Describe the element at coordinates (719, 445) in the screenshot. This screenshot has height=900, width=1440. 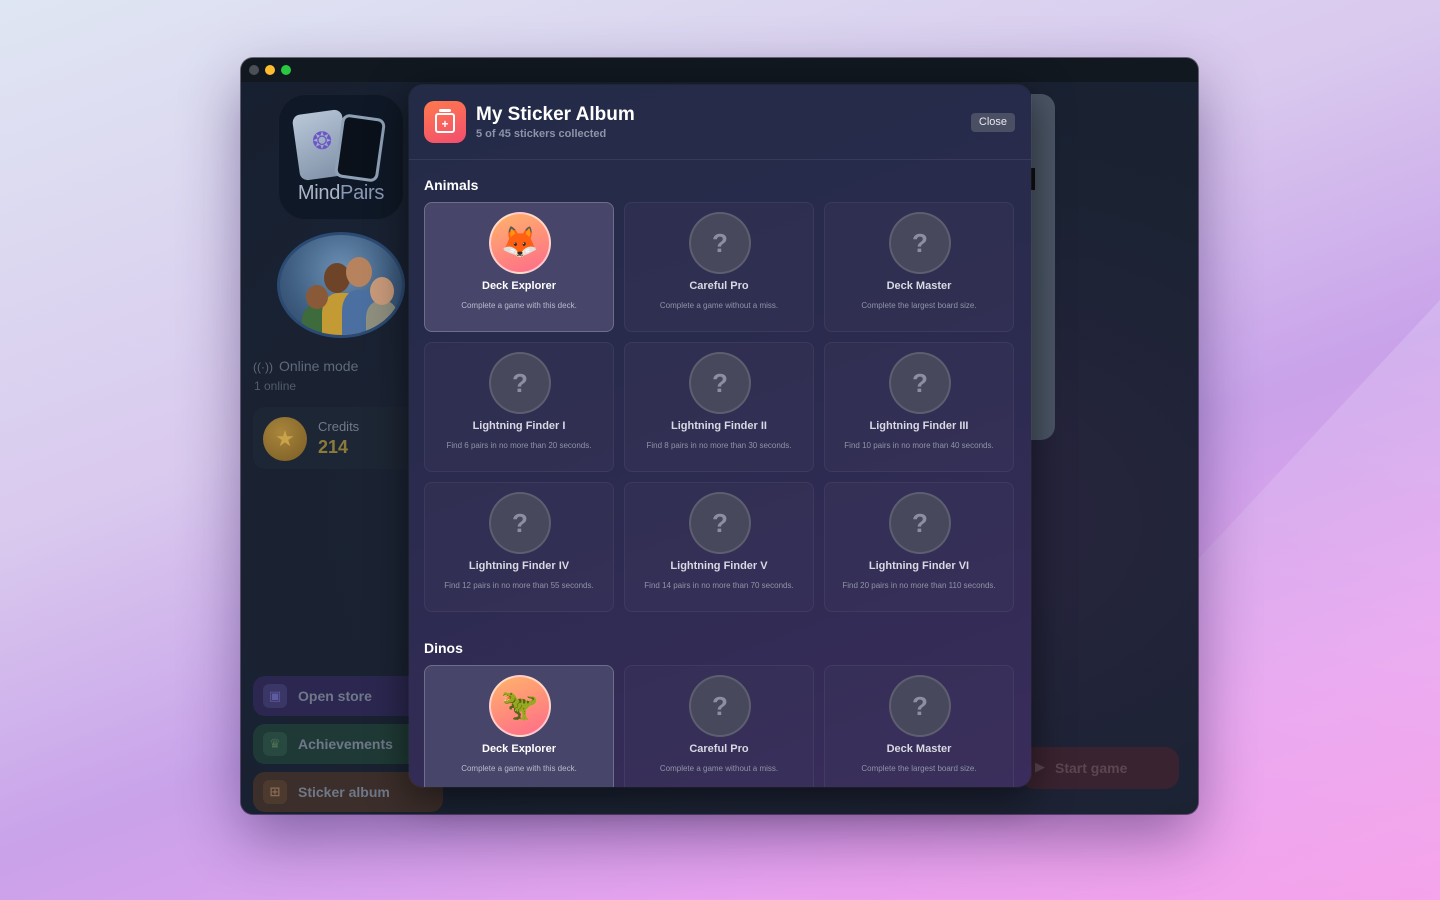
I see `sticker-description: Find 8 pairs in no more than 30 seconds.` at that location.